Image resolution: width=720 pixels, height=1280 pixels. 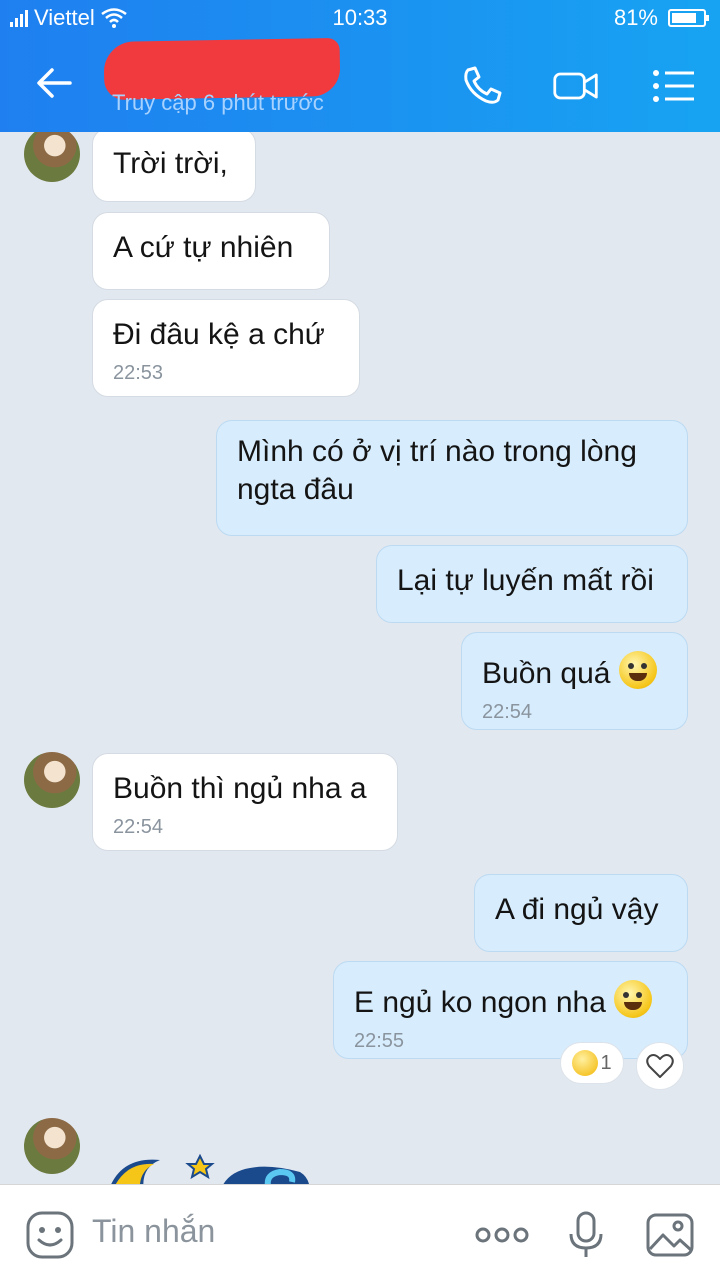 I want to click on status-bar: Viettel 10:33 81%, so click(x=360, y=18).